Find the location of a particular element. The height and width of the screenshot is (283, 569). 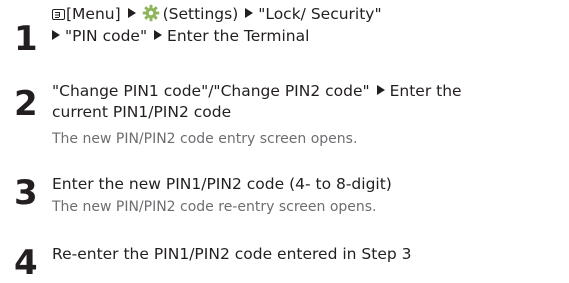

lock-security-label: "Lock/ Security" is located at coordinates (320, 14).